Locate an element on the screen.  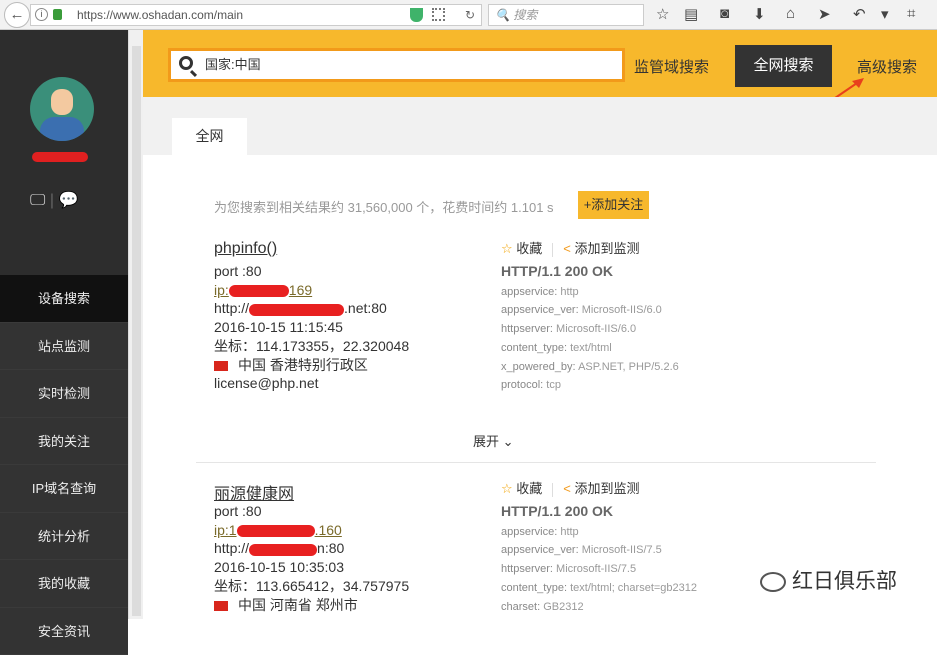
expand-button: 展开 ⌄ is located at coordinates (493, 440).